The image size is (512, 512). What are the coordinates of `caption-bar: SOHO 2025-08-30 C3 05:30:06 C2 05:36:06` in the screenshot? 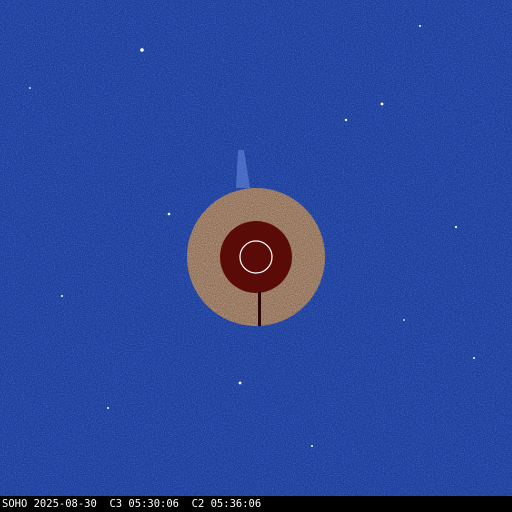 It's located at (256, 504).